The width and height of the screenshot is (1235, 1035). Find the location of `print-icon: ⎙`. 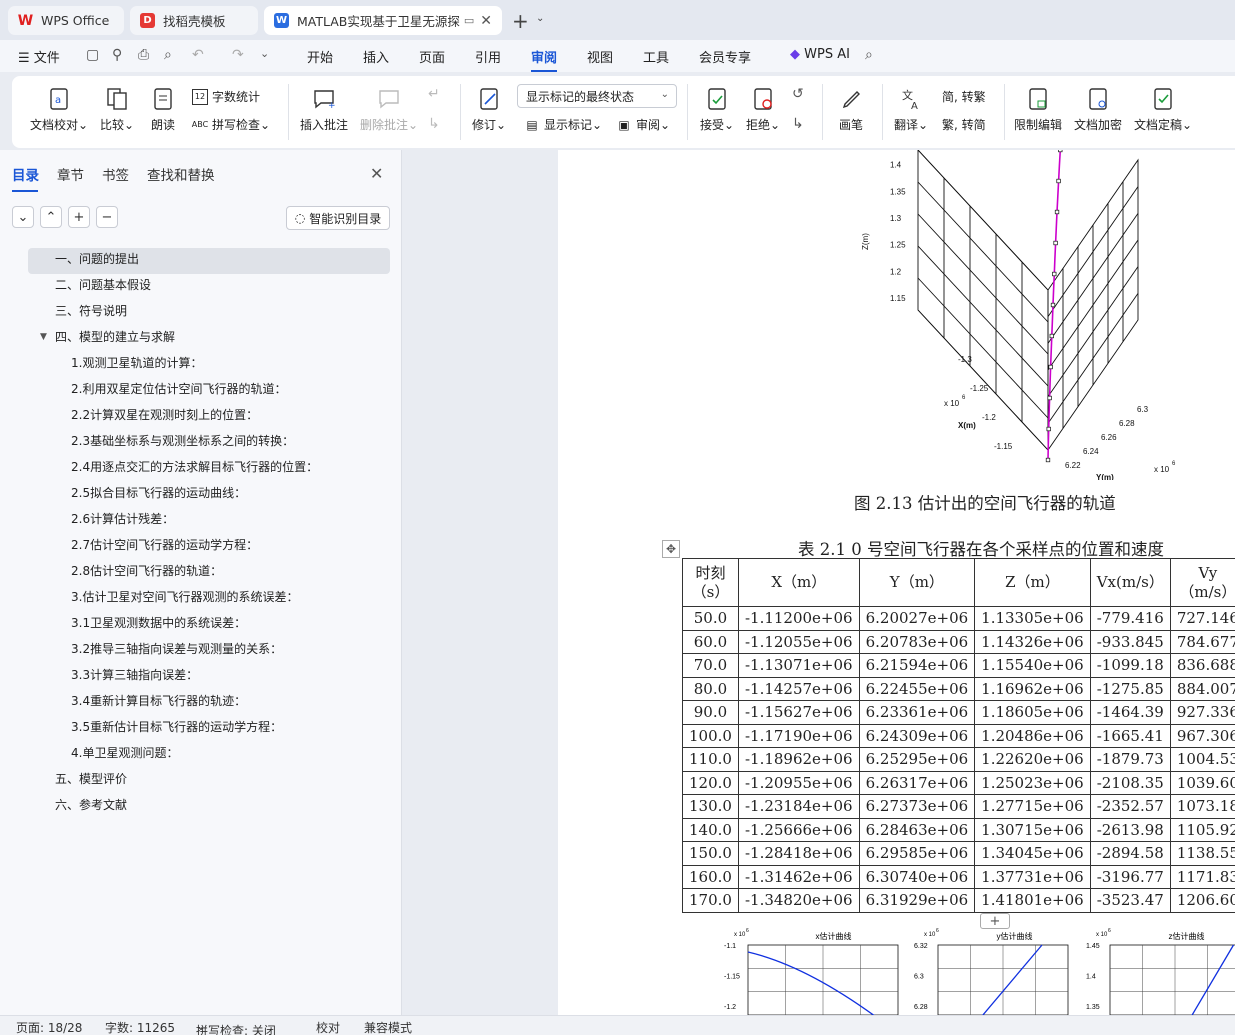

print-icon: ⎙ is located at coordinates (143, 55).